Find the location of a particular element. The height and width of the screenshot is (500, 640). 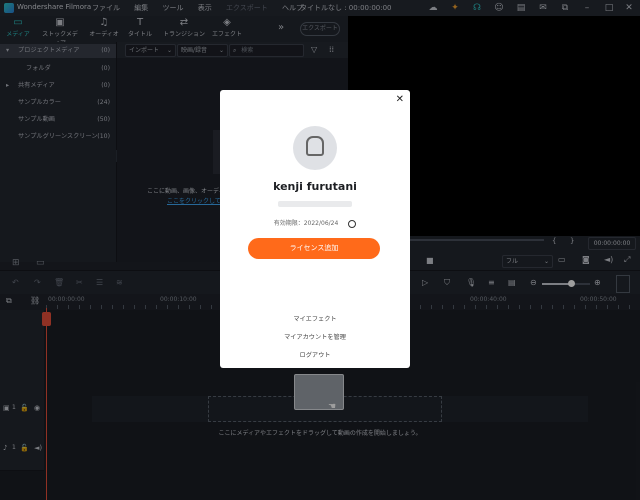

manage-account-link: マイアカウントを管理 is located at coordinates (315, 336).